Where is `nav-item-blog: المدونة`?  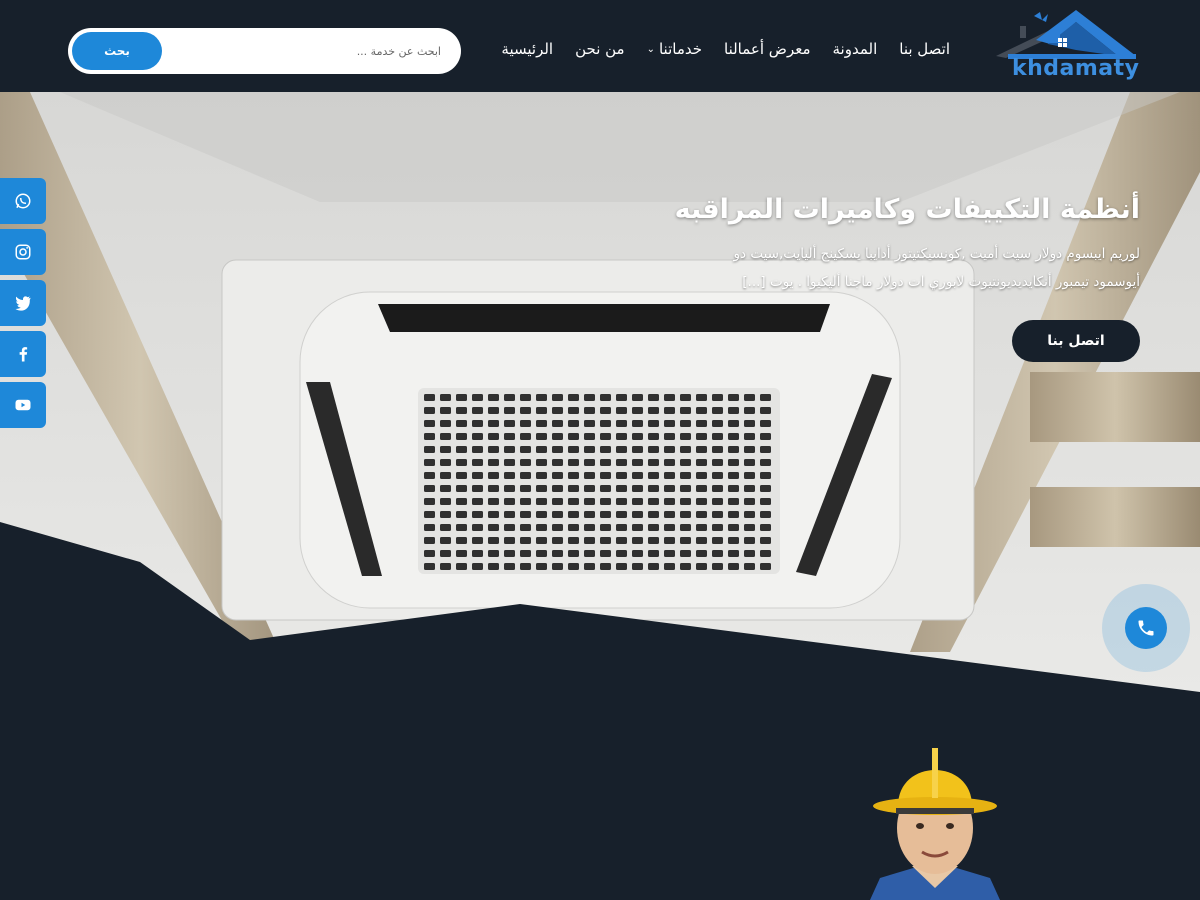 nav-item-blog: المدونة is located at coordinates (855, 49).